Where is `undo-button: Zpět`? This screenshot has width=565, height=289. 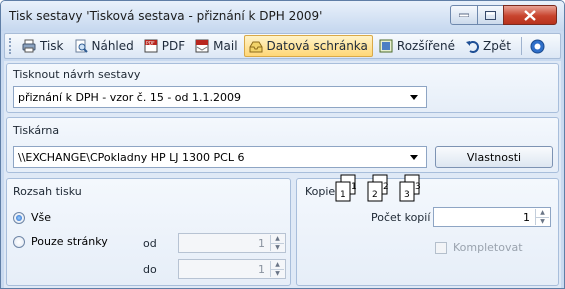 undo-button: Zpět is located at coordinates (488, 46).